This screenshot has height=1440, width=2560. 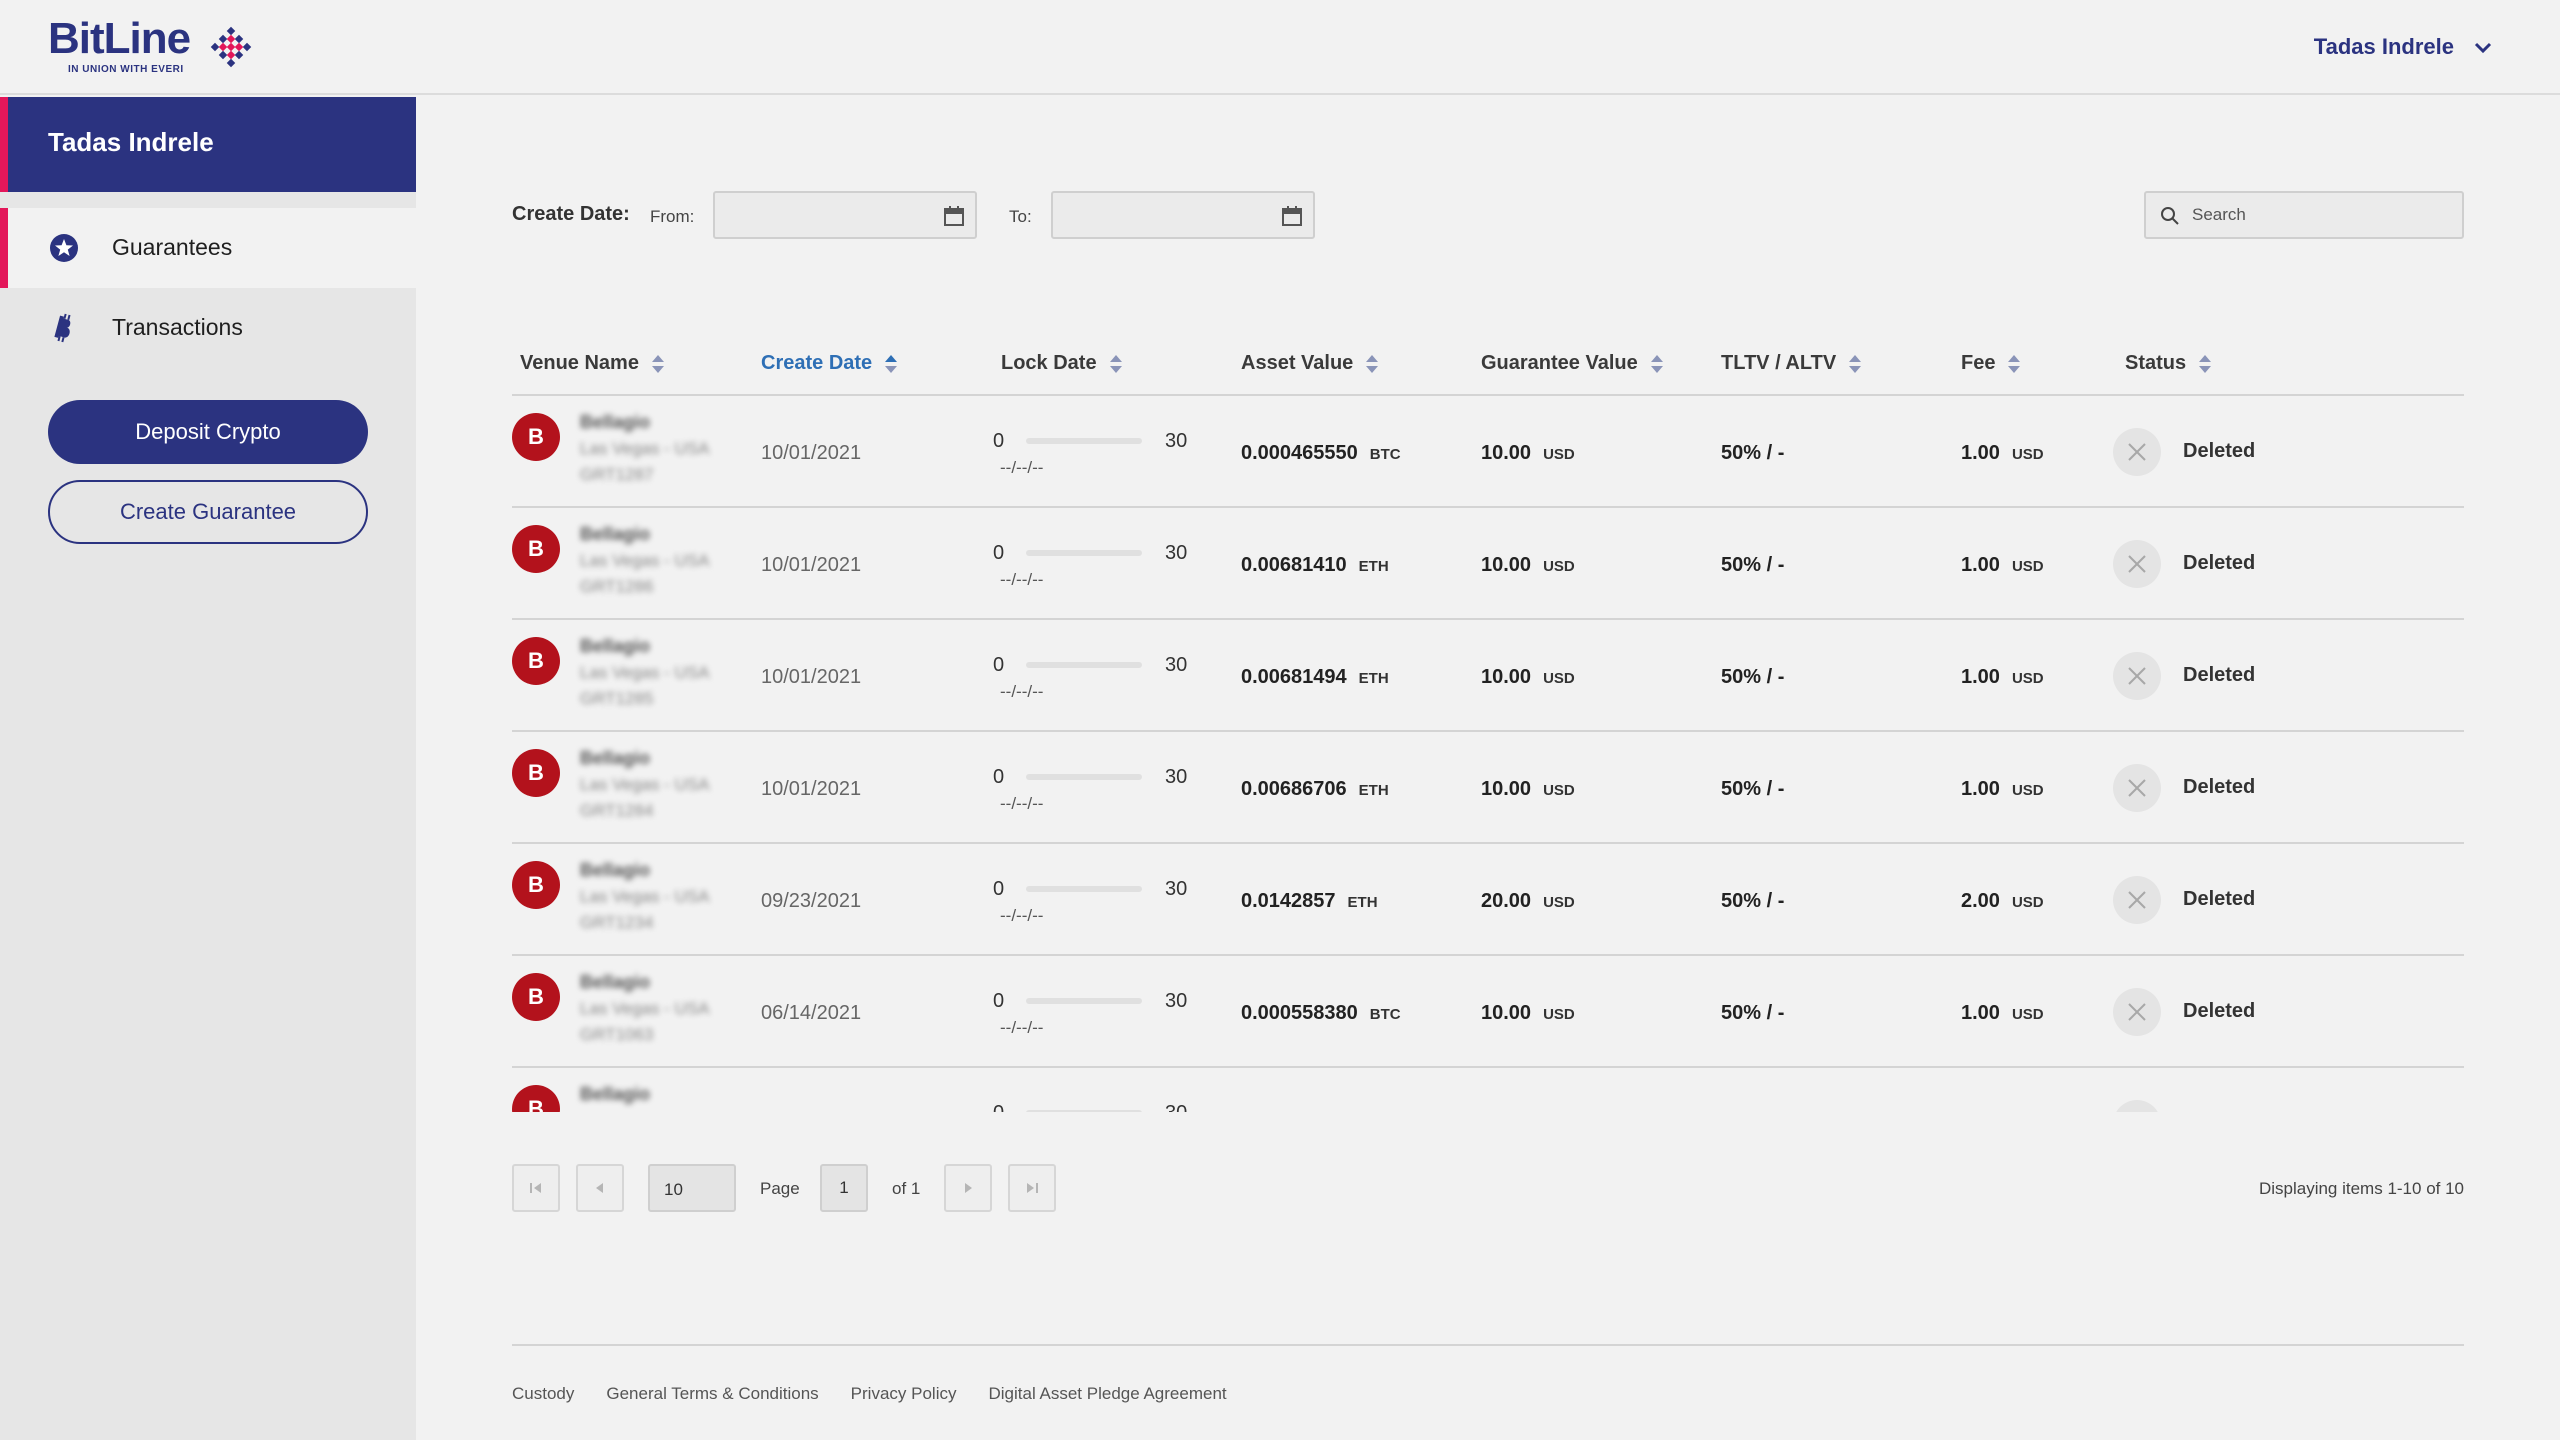 I want to click on footer-link-pledge-agreement: Digital Asset Pledge Agreement, so click(x=1107, y=1394).